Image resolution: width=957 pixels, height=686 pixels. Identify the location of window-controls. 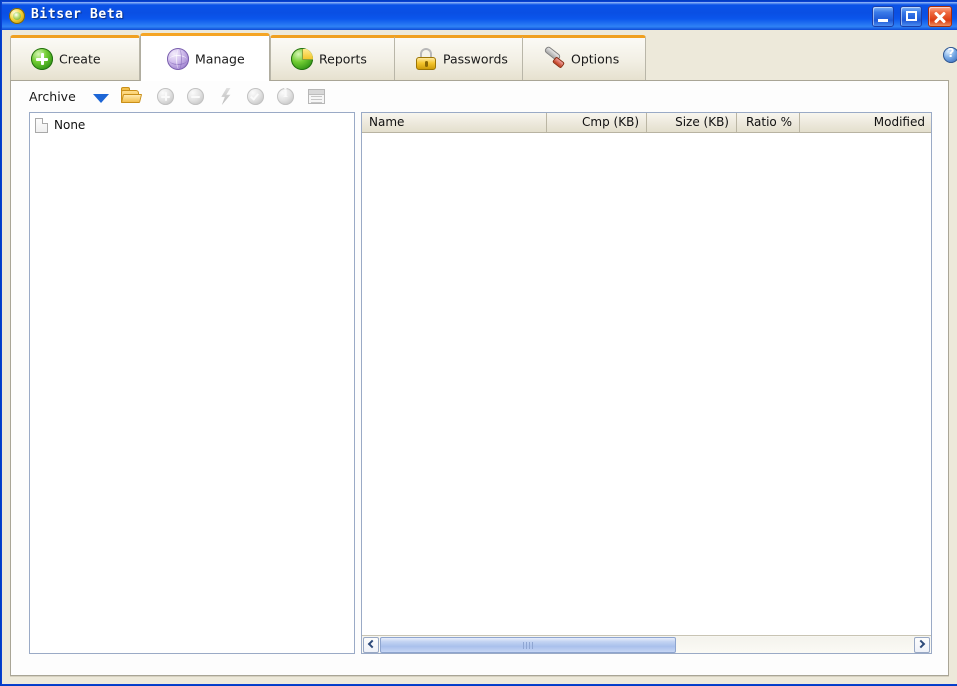
(911, 16).